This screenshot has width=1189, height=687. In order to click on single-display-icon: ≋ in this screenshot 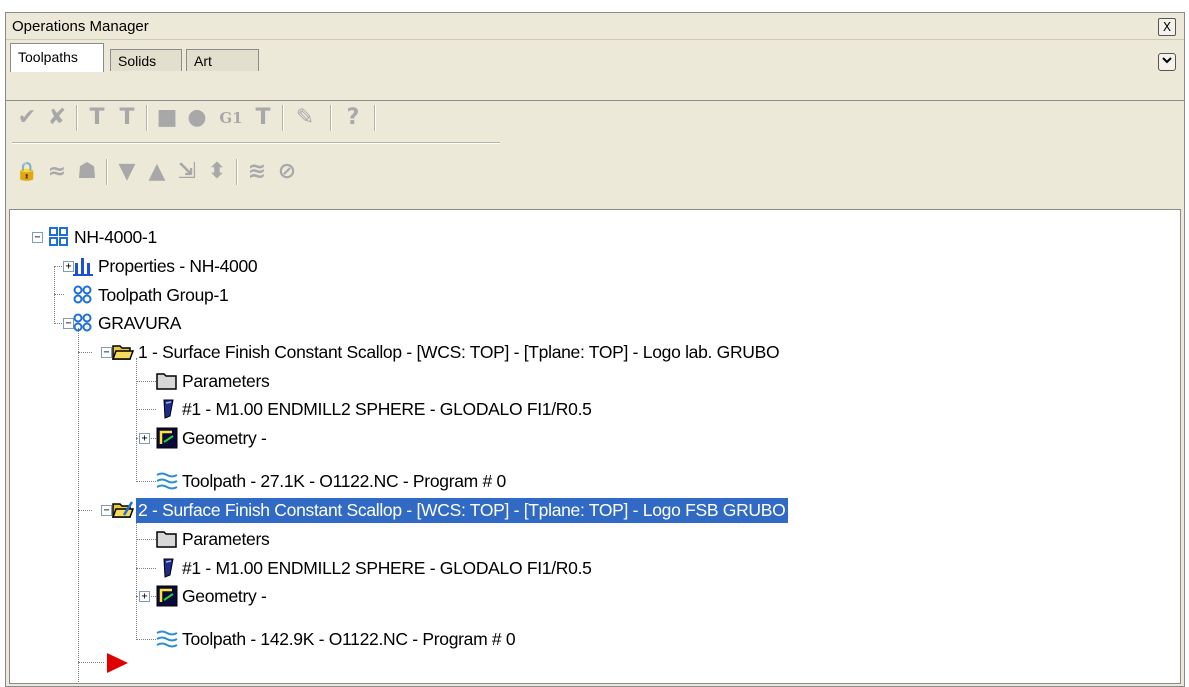, I will do `click(257, 172)`.